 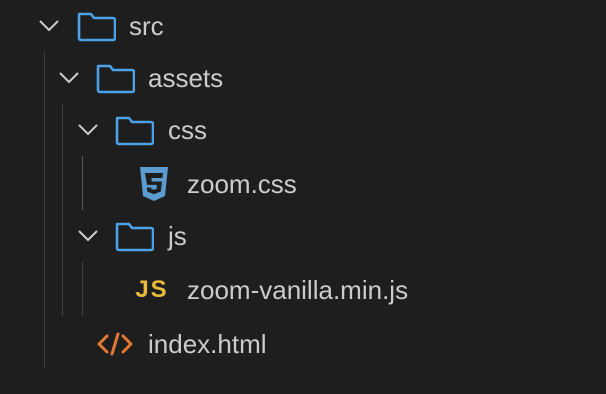 What do you see at coordinates (298, 290) in the screenshot?
I see `tree-item-label: zoom-vanilla.min.js` at bounding box center [298, 290].